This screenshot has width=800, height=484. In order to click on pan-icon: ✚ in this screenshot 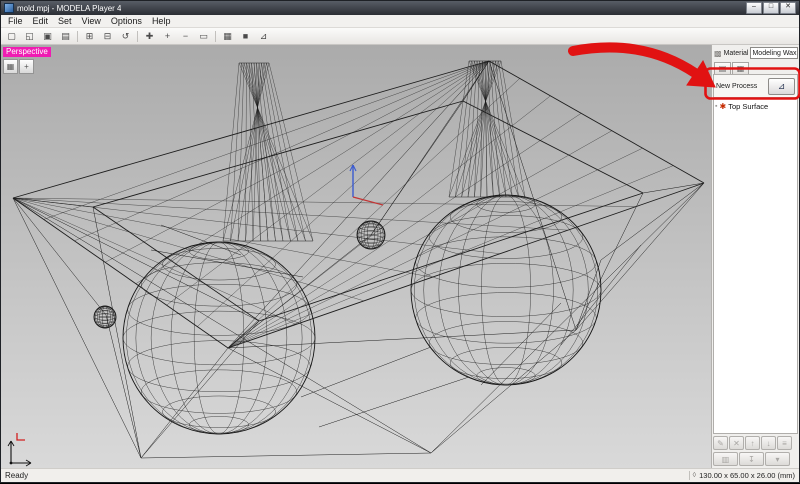, I will do `click(149, 36)`.